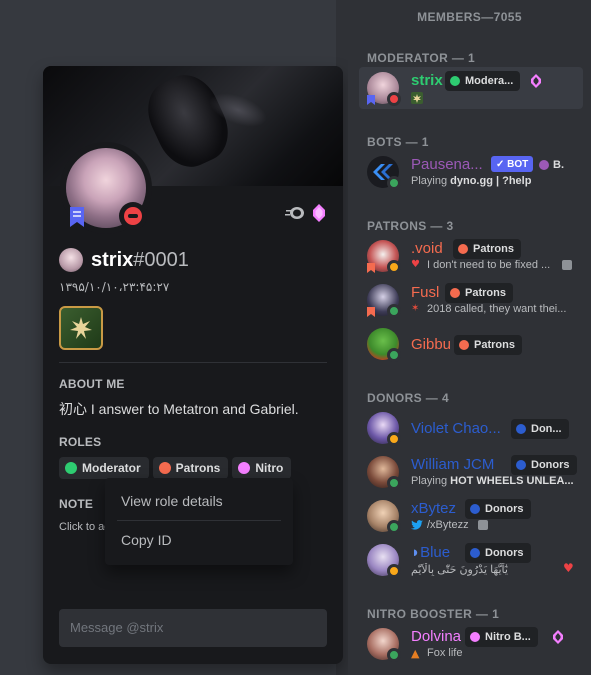  Describe the element at coordinates (193, 362) in the screenshot. I see `divider` at that location.